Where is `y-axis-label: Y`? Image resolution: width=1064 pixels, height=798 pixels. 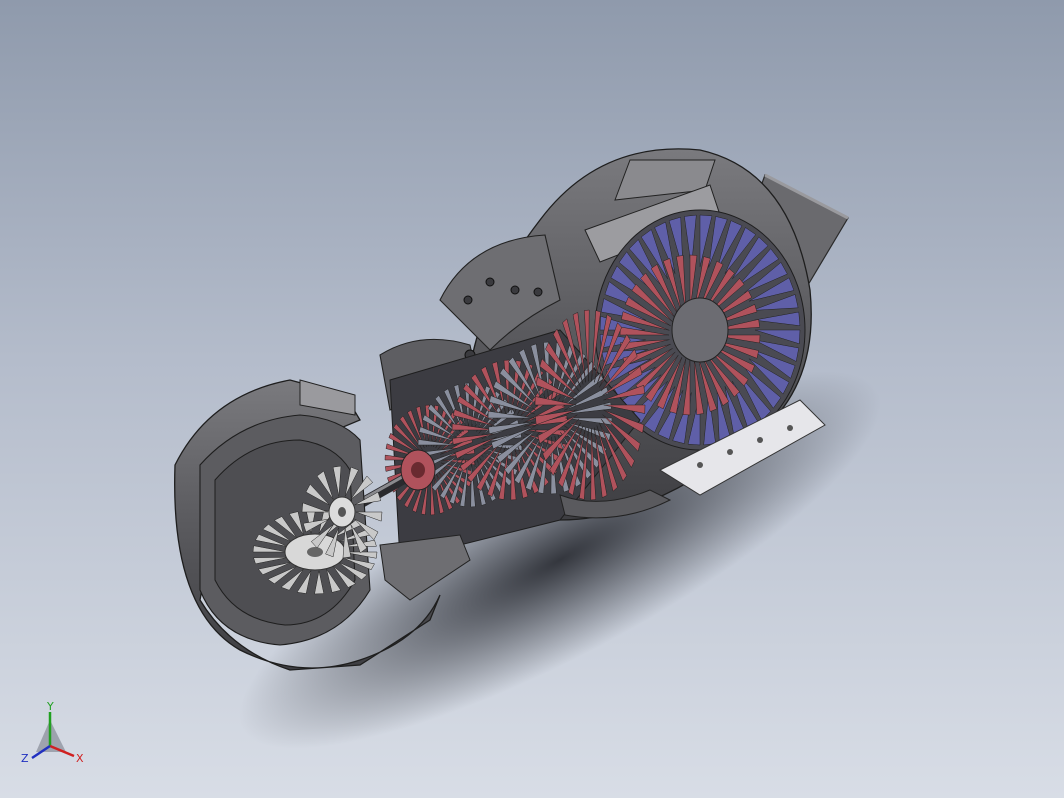 y-axis-label: Y is located at coordinates (50, 706).